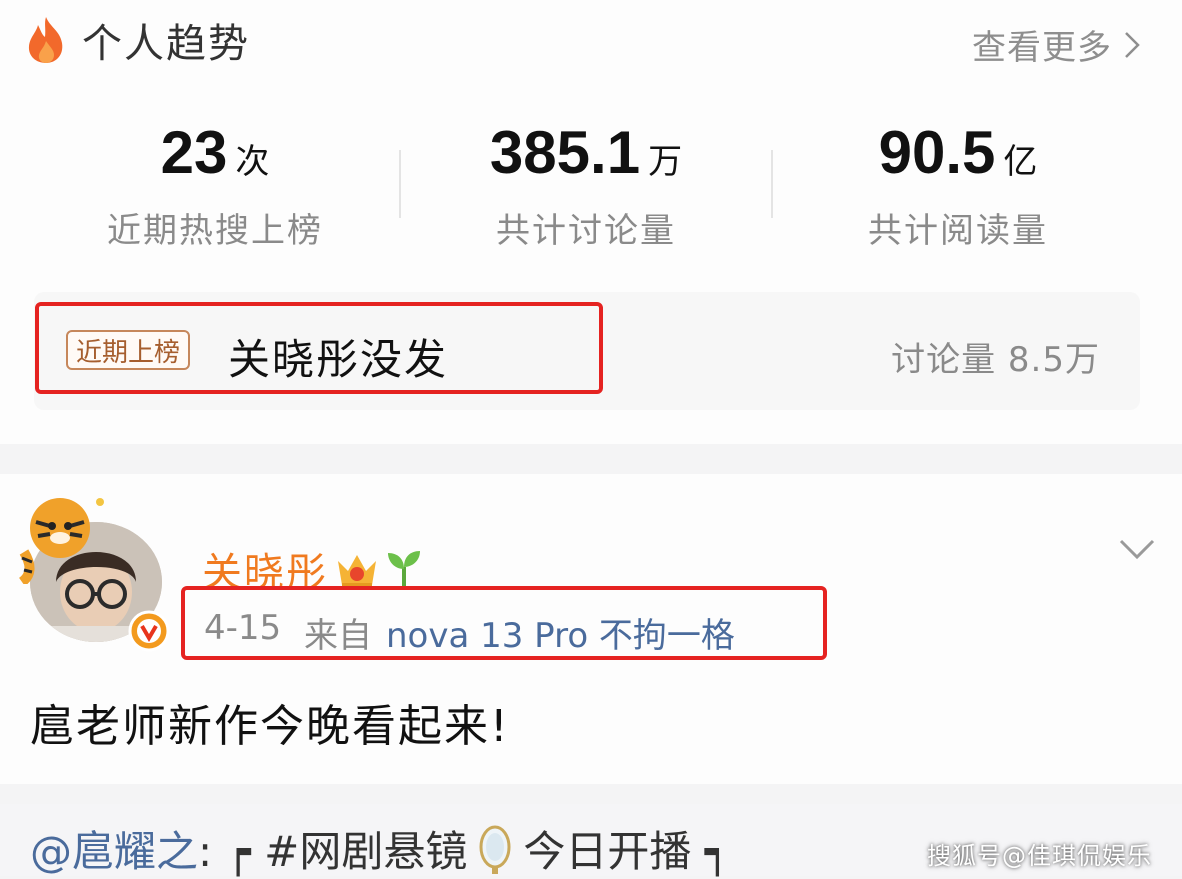  Describe the element at coordinates (333, 851) in the screenshot. I see `repost-text-before: : ┍ #网剧悬镜` at that location.